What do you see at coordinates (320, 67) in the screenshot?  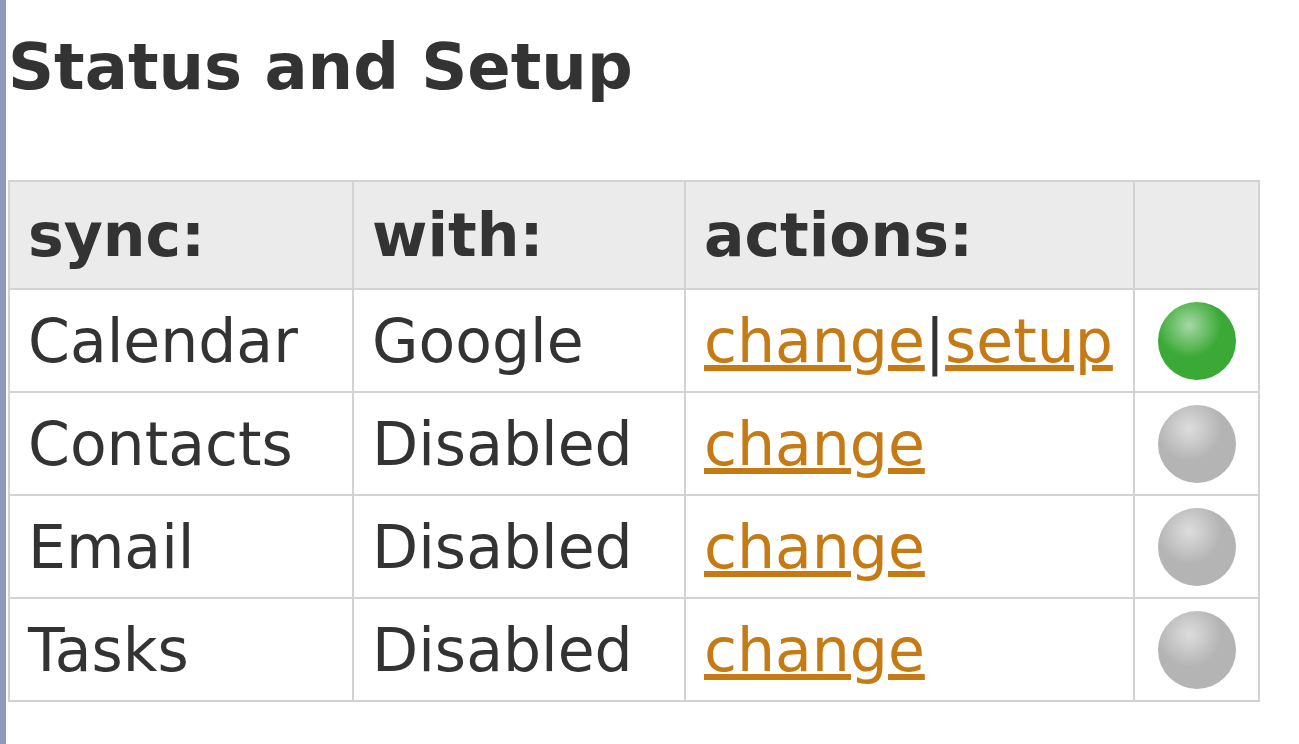 I see `section-title: Status and Setup` at bounding box center [320, 67].